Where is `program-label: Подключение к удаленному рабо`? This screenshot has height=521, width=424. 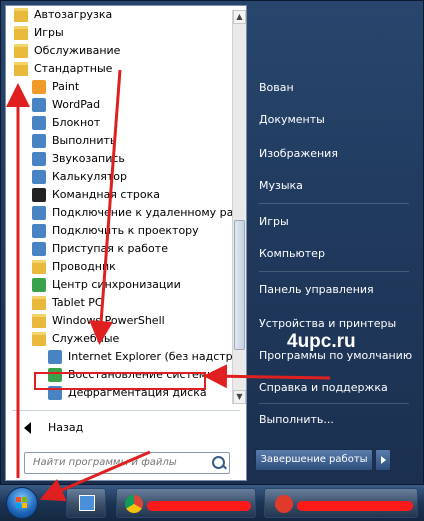
program-label: Подключение к удаленному рабо is located at coordinates (142, 212).